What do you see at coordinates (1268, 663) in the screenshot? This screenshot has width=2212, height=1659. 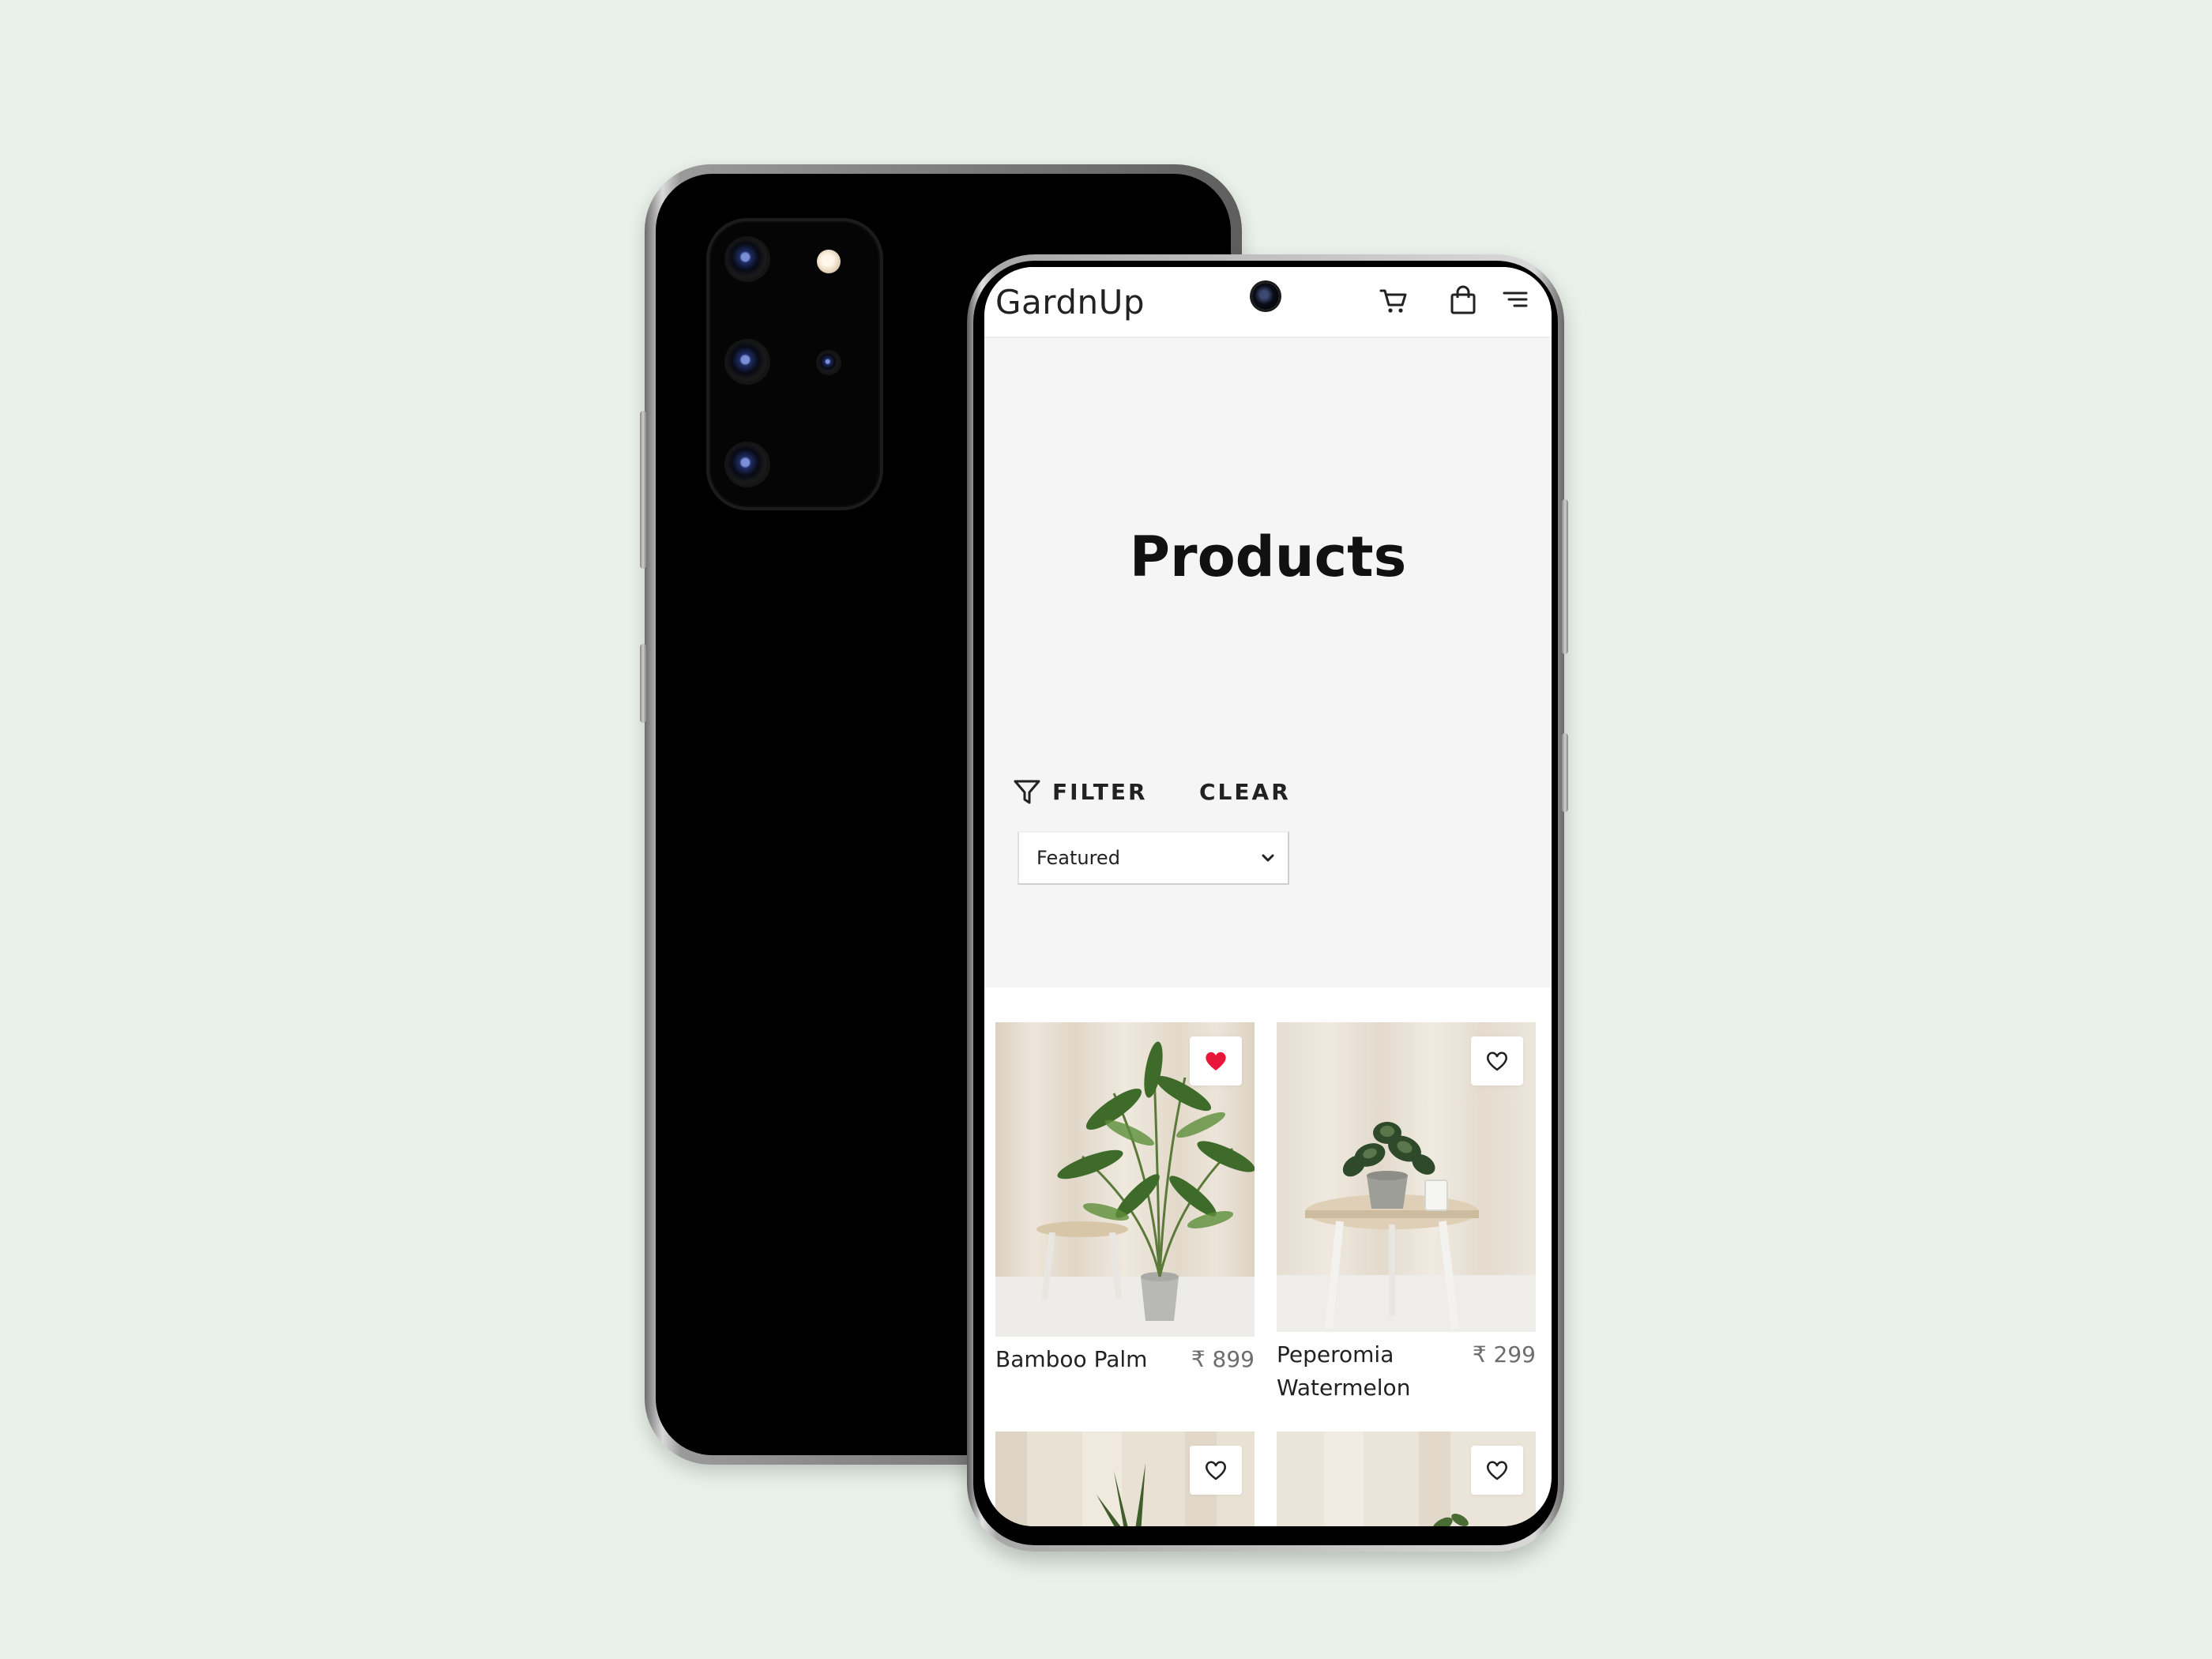 I see `page-hero: Products` at bounding box center [1268, 663].